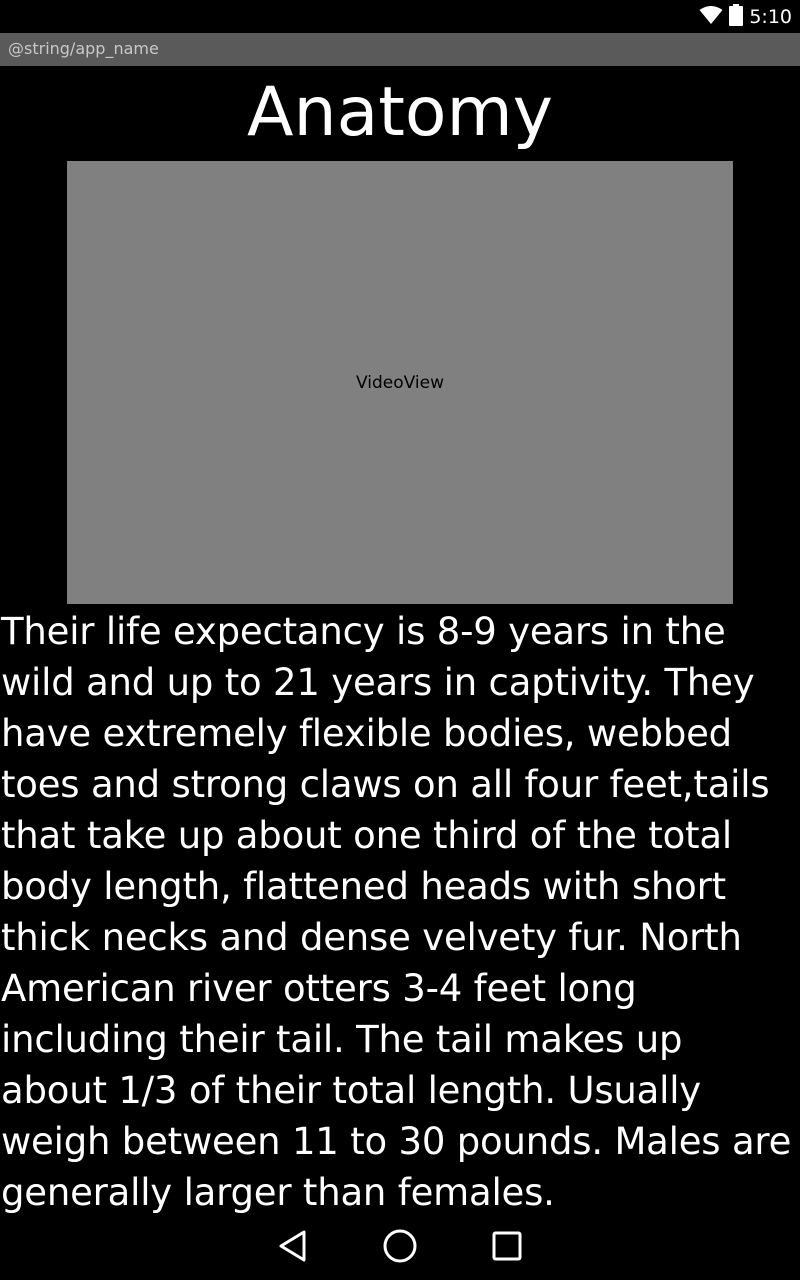 The image size is (800, 1280). I want to click on recents-icon, so click(507, 1248).